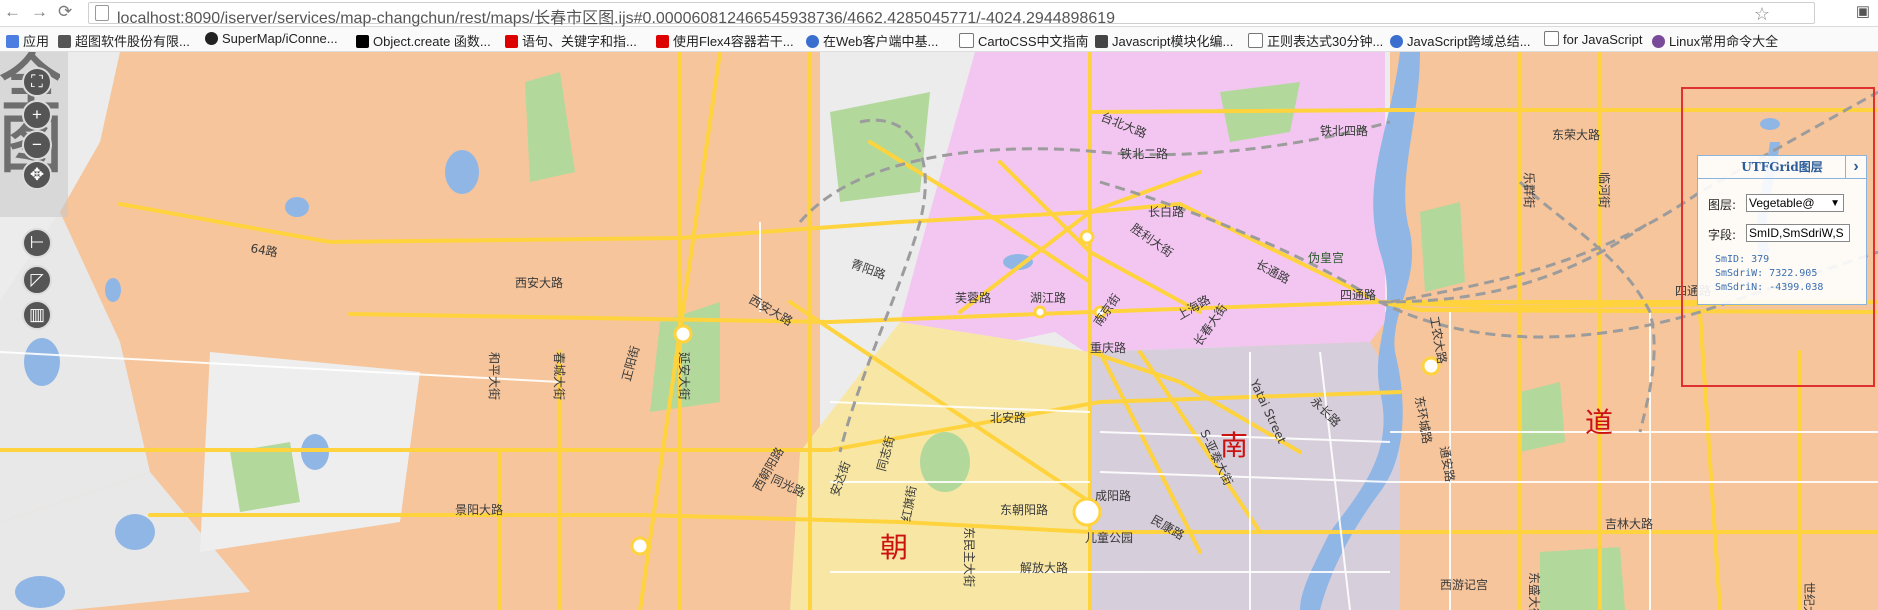  I want to click on district-label: 朝, so click(894, 547).